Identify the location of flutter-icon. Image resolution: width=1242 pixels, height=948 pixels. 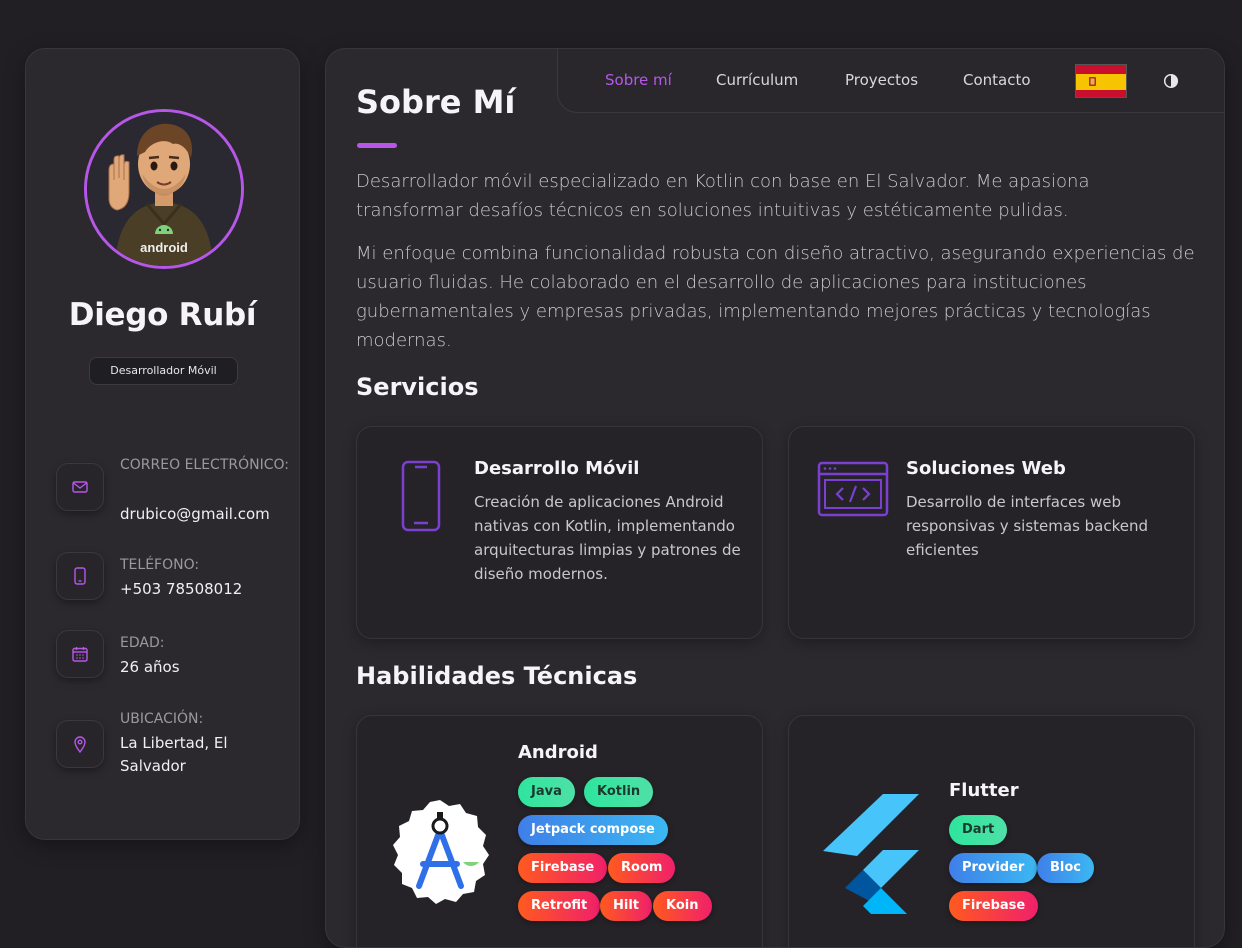
(871, 860).